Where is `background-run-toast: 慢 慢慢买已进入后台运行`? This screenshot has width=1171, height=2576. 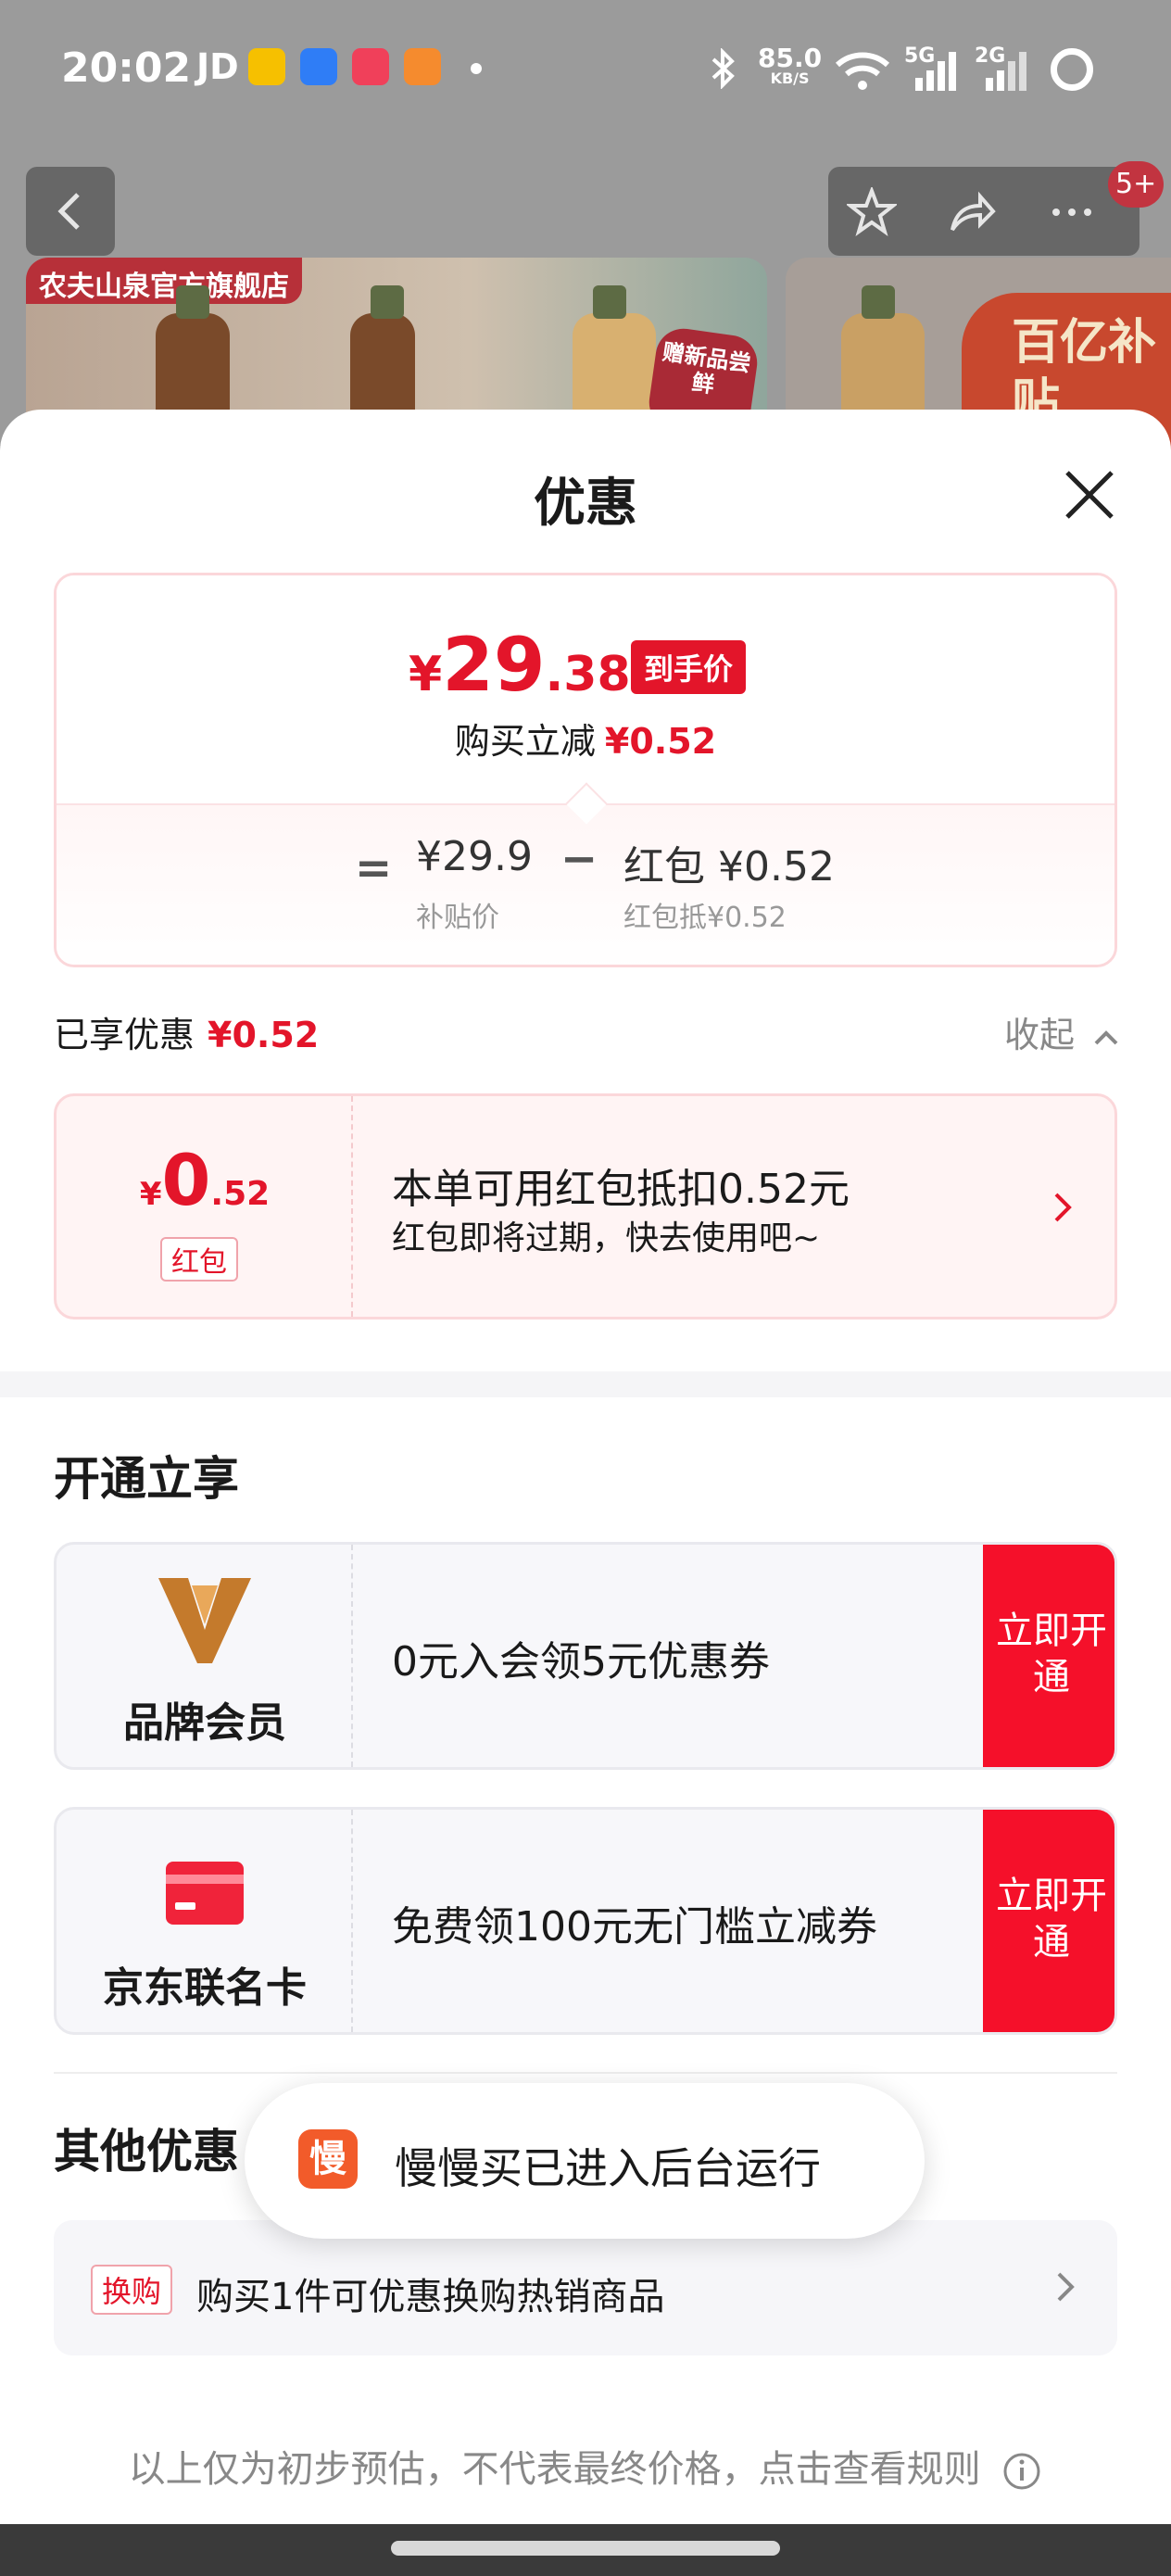
background-run-toast: 慢 慢慢买已进入后台运行 is located at coordinates (585, 2161).